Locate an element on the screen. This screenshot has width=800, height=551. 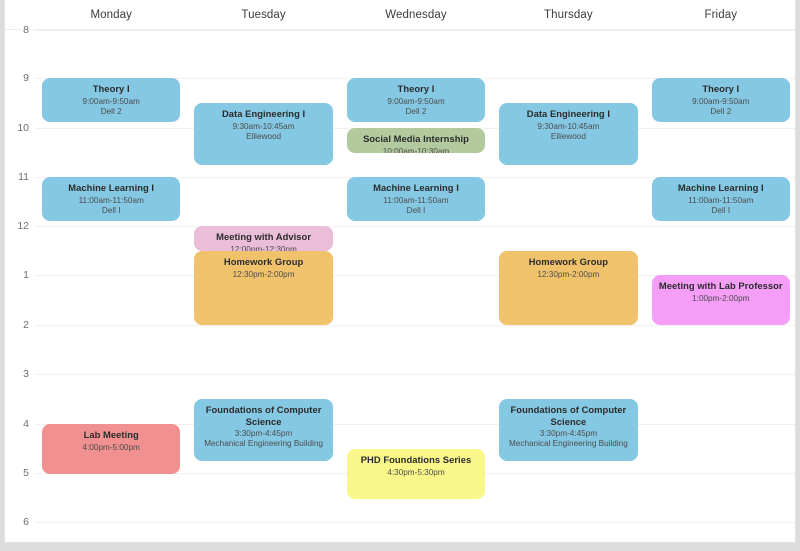
hour-label-5: 5 is located at coordinates (26, 473).